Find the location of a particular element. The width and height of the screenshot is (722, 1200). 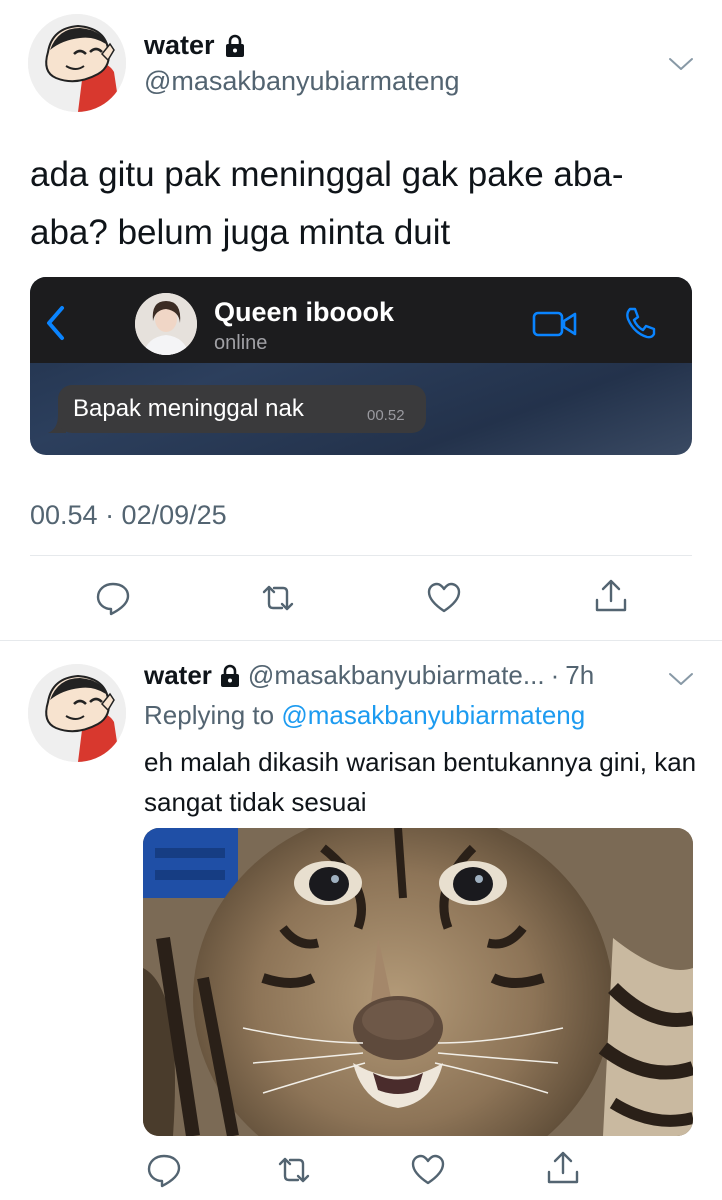

author-name-text: water is located at coordinates (179, 45).